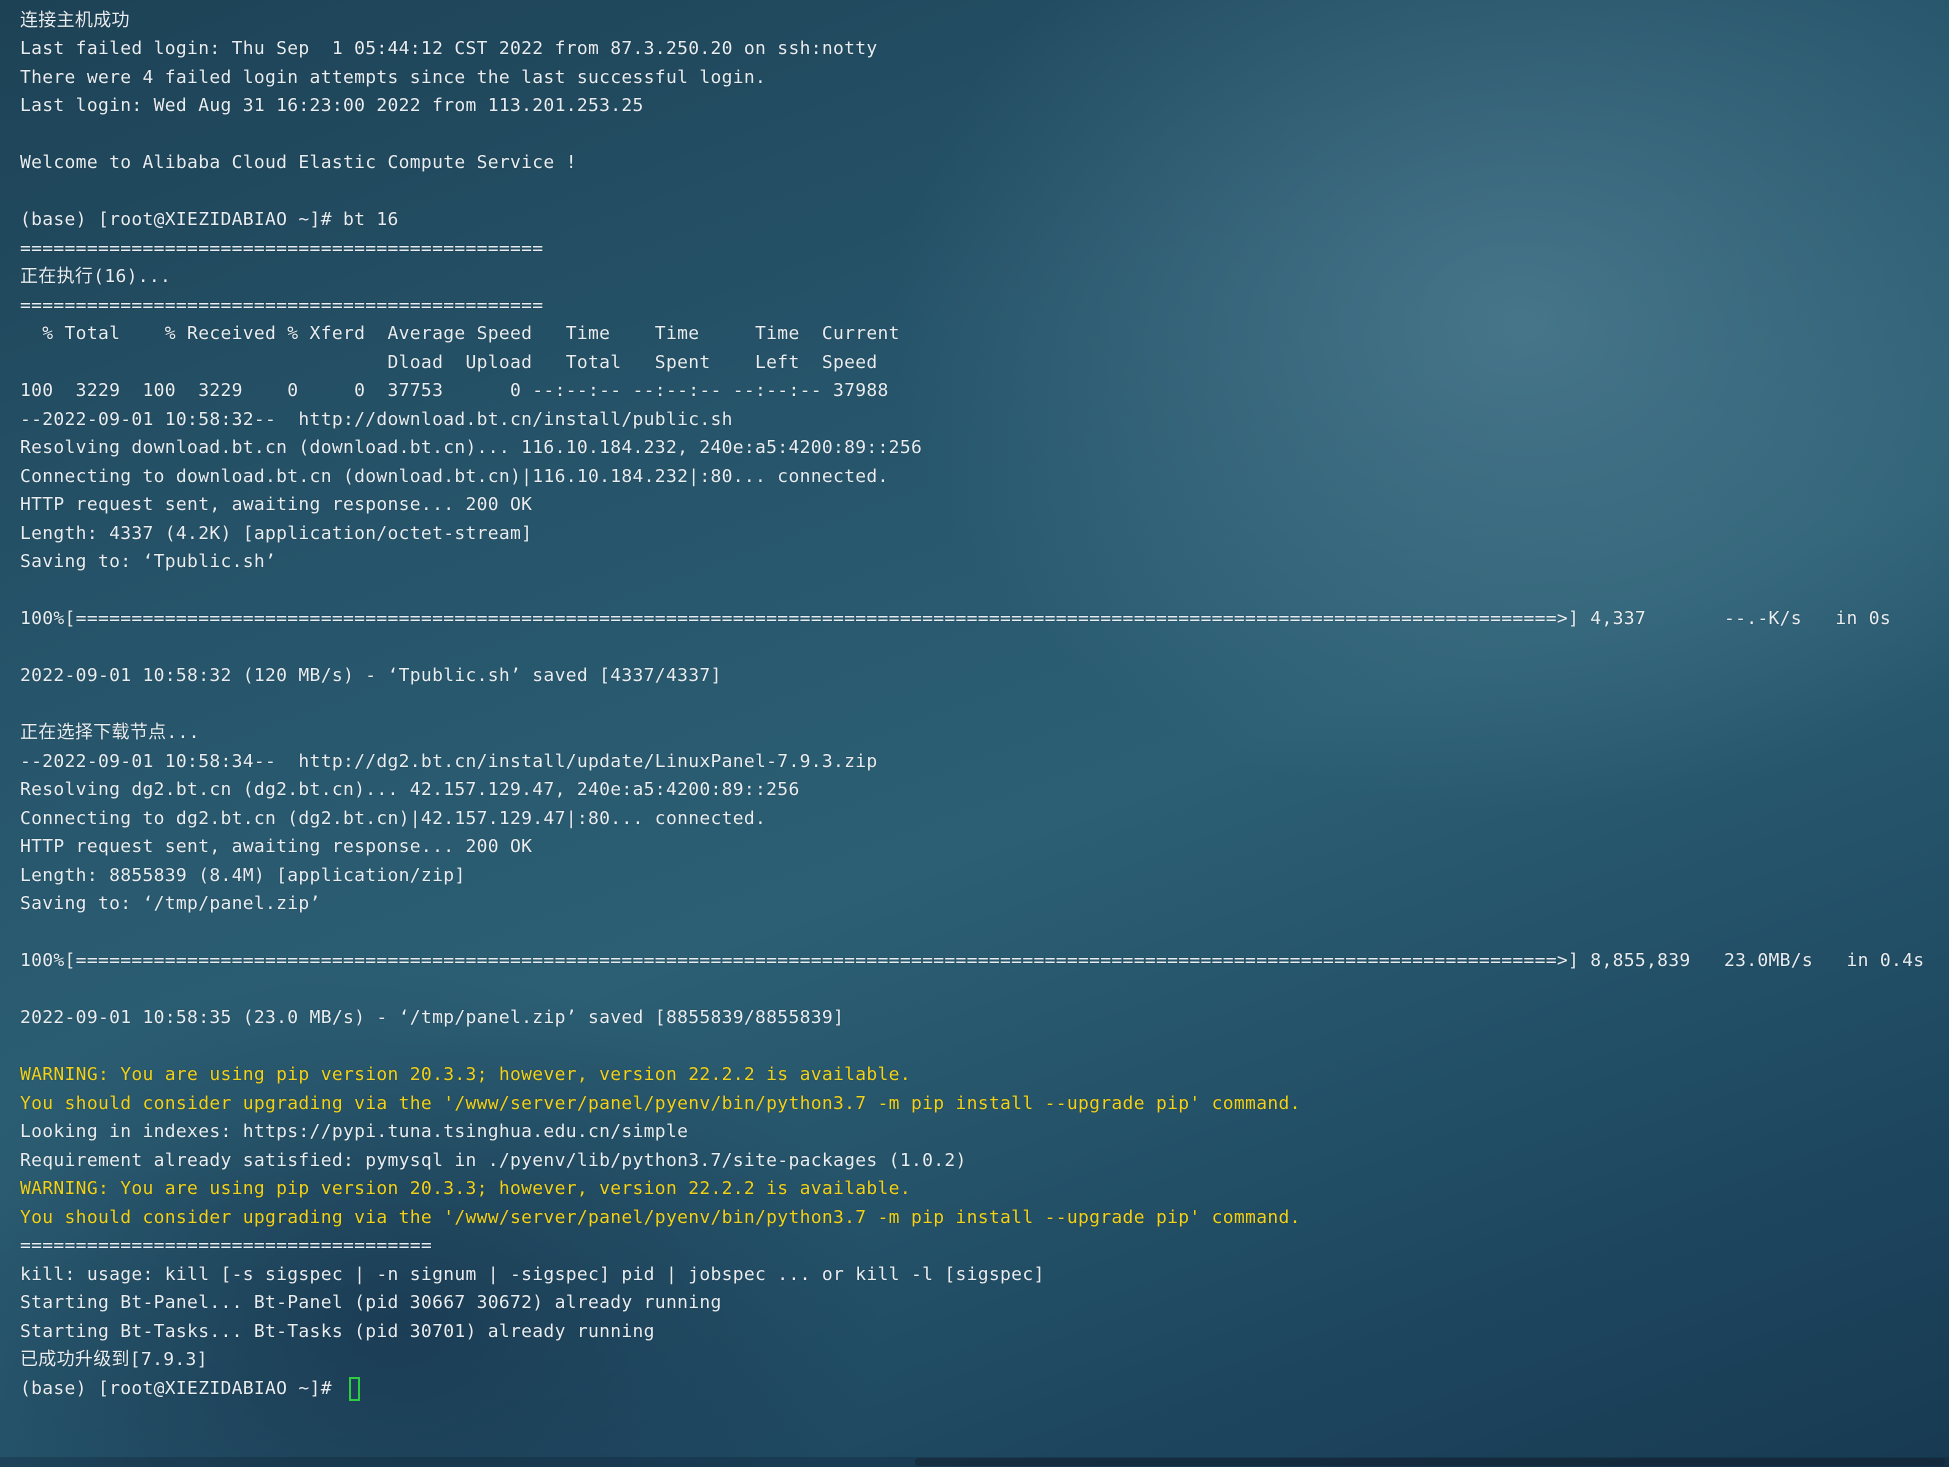  Describe the element at coordinates (449, 362) in the screenshot. I see `output-line: Dload Upload Total Spent Left Speed` at that location.